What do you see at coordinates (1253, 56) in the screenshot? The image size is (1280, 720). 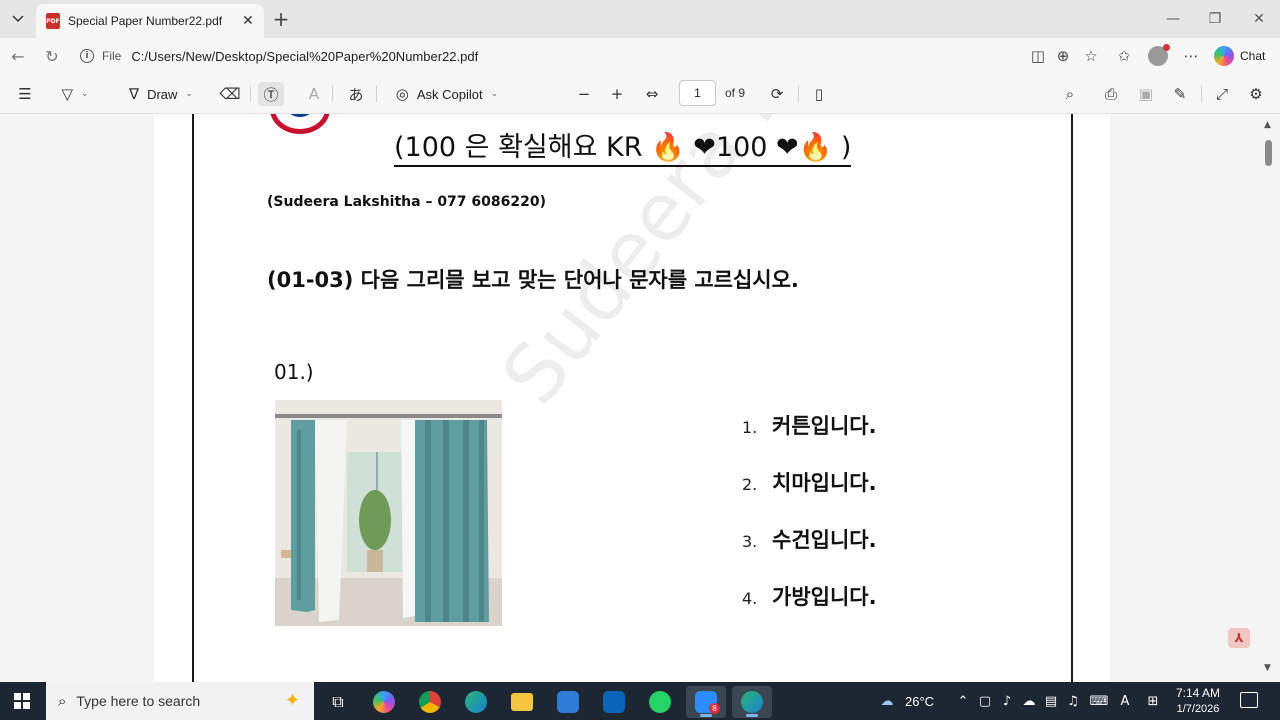 I see `chat-label: Chat` at bounding box center [1253, 56].